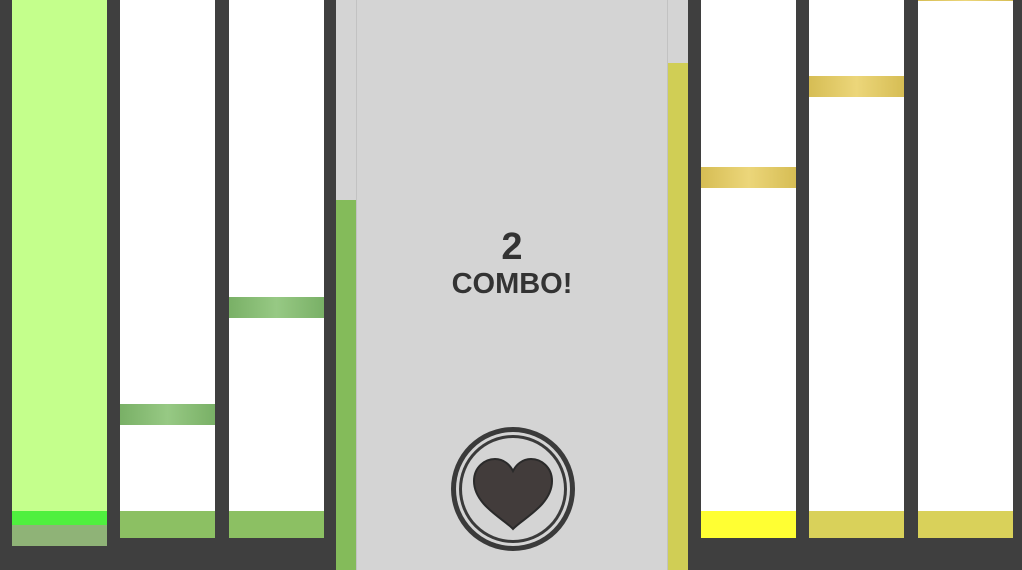 This screenshot has width=1022, height=570. I want to click on combo-display: 2 COMBO!, so click(512, 263).